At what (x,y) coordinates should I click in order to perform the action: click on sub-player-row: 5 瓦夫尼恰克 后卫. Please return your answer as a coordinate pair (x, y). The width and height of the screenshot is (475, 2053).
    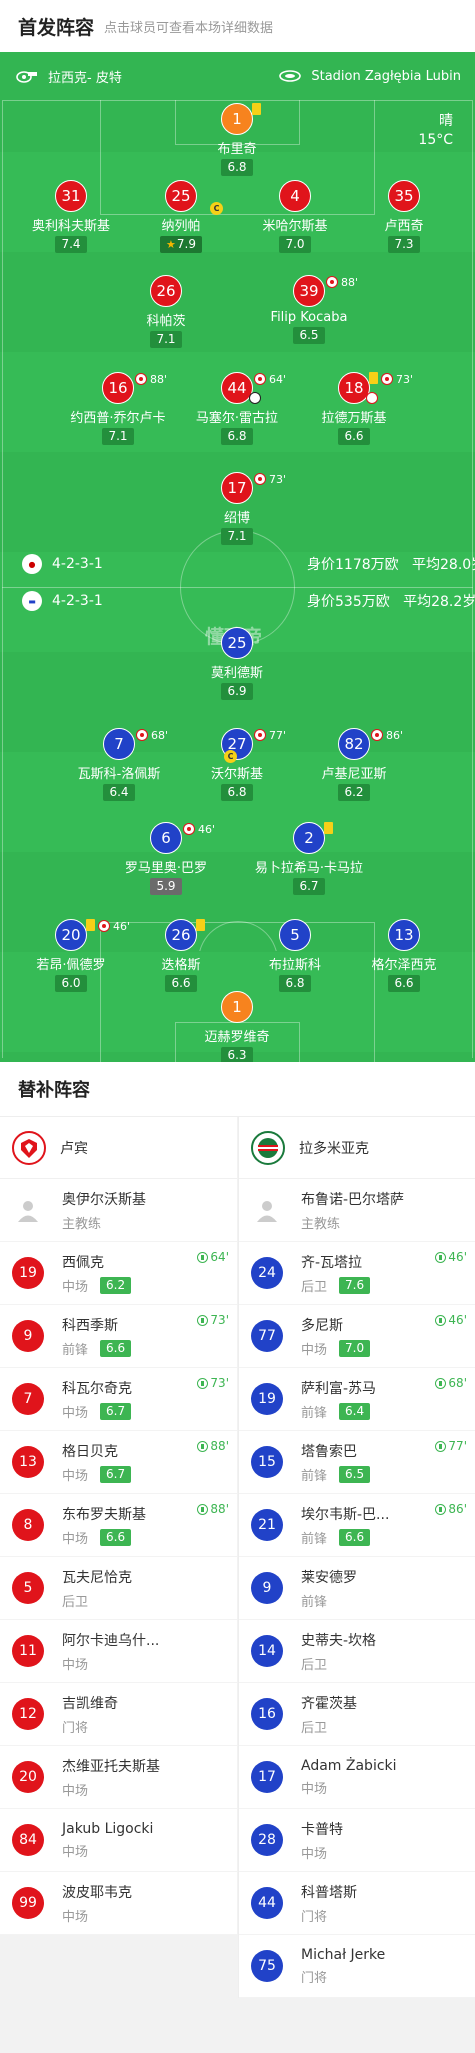
    Looking at the image, I should click on (118, 1588).